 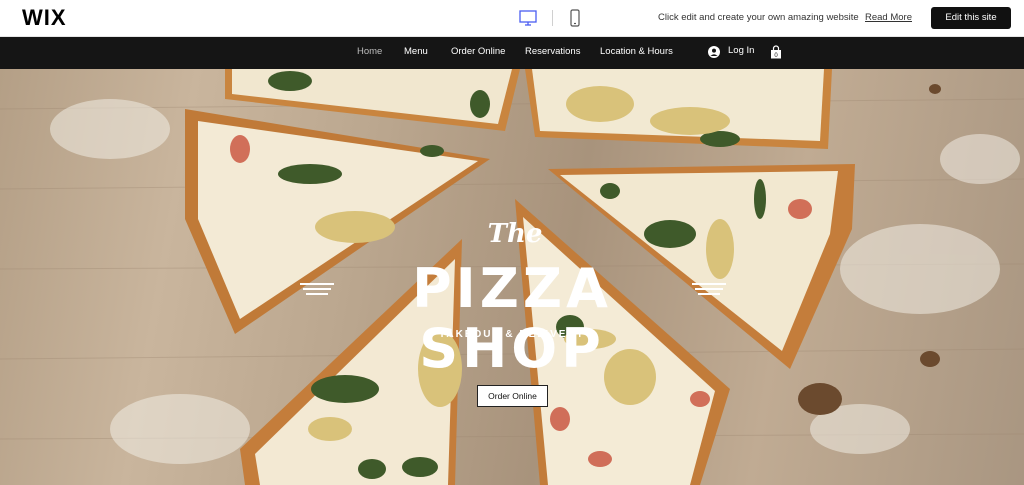 What do you see at coordinates (478, 52) in the screenshot?
I see `nav-item-order-online: Order Online` at bounding box center [478, 52].